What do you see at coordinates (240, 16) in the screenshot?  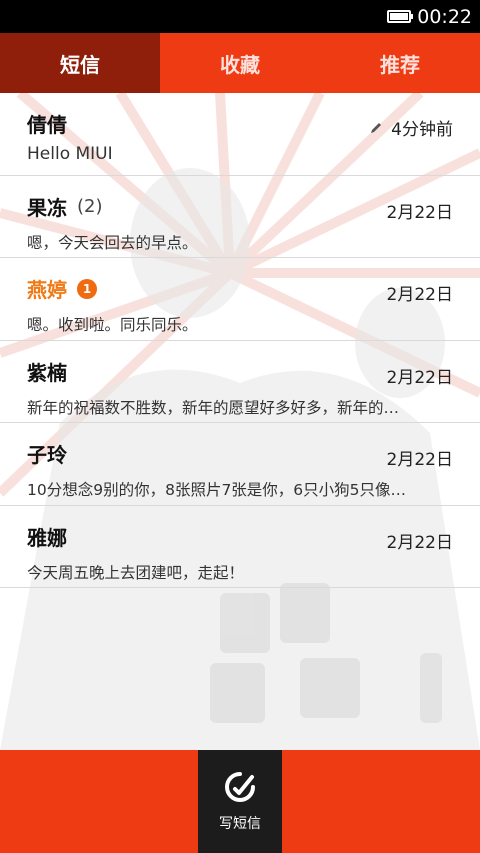 I see `status-bar: 00:22` at bounding box center [240, 16].